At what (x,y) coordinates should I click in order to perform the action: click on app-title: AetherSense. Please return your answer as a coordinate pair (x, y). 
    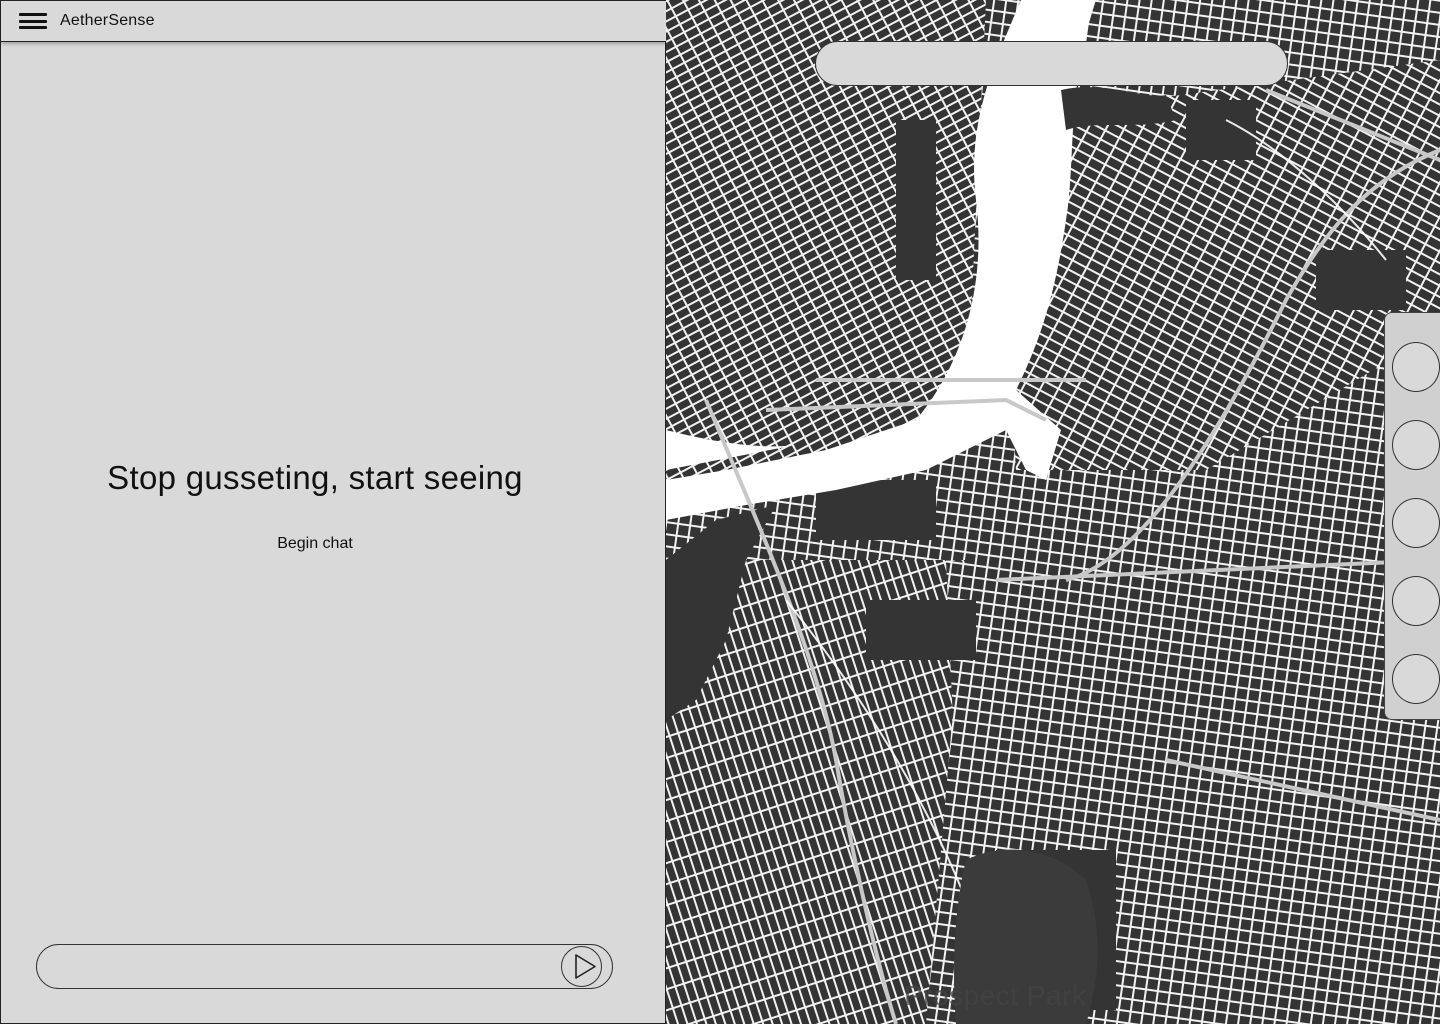
    Looking at the image, I should click on (107, 20).